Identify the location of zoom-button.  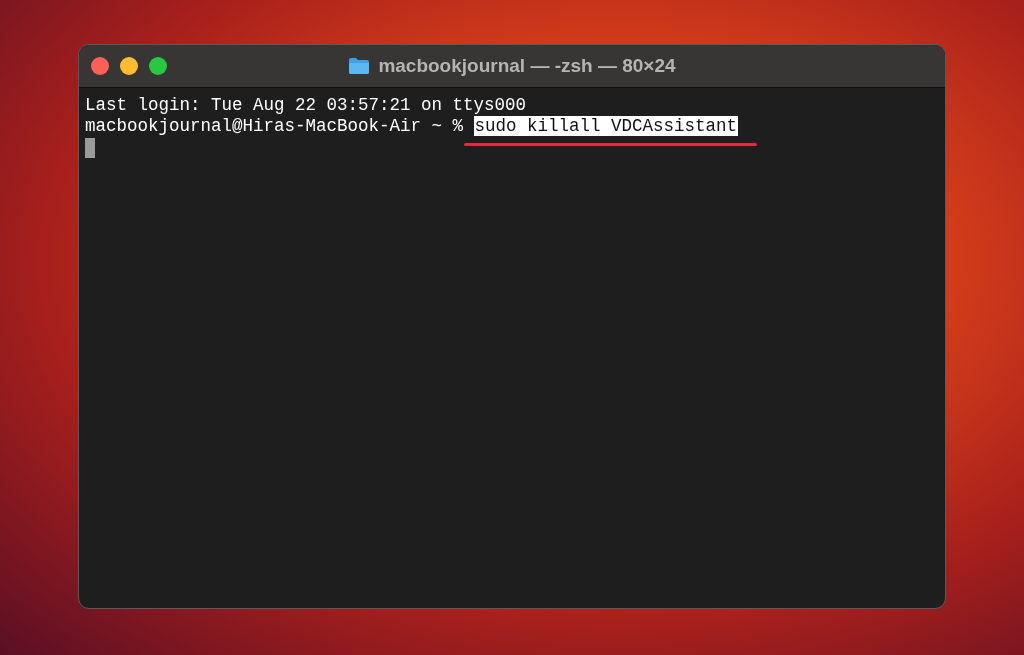
(158, 66).